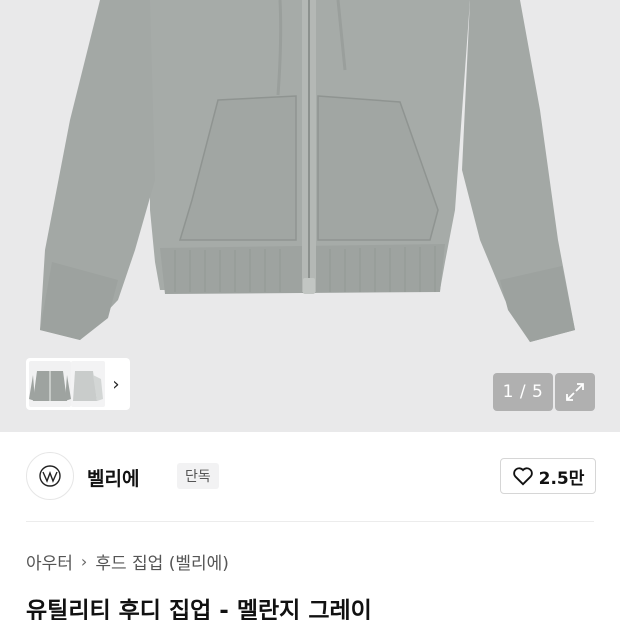 The width and height of the screenshot is (620, 620). I want to click on chevron-right-icon: ›, so click(84, 561).